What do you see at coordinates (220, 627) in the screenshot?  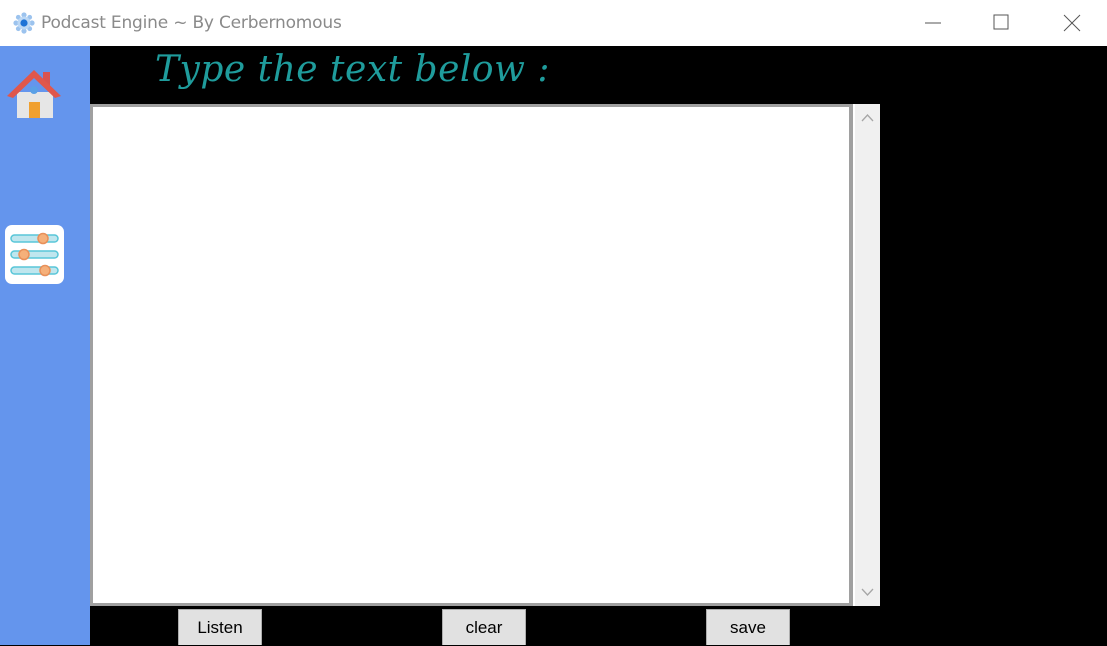 I see `listen-button: Listen` at bounding box center [220, 627].